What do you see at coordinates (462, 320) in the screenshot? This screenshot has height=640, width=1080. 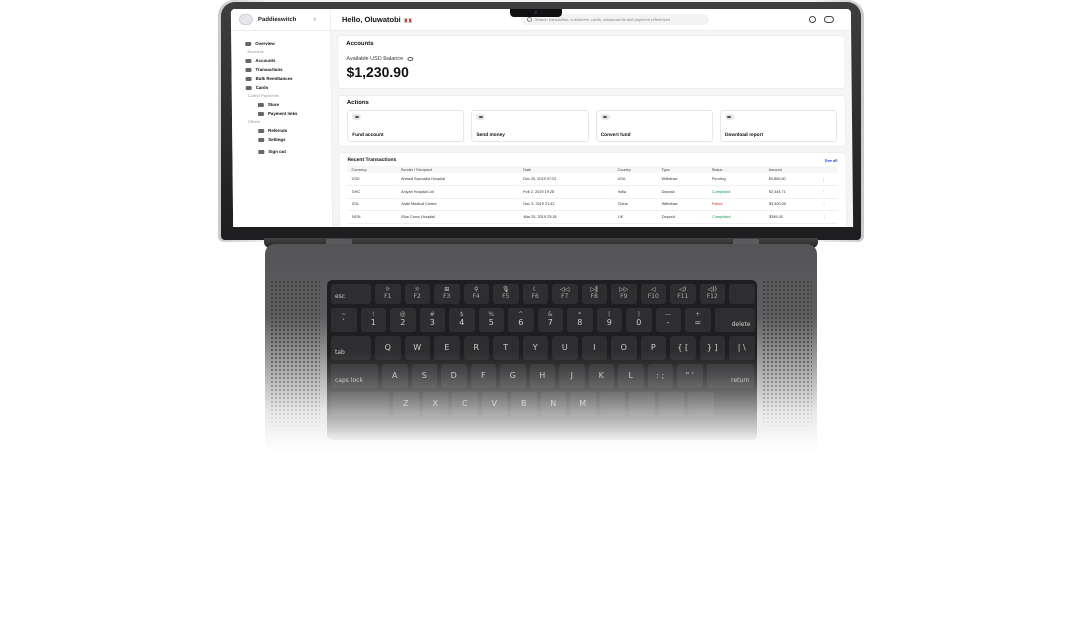 I see `keyboard-key: $4` at bounding box center [462, 320].